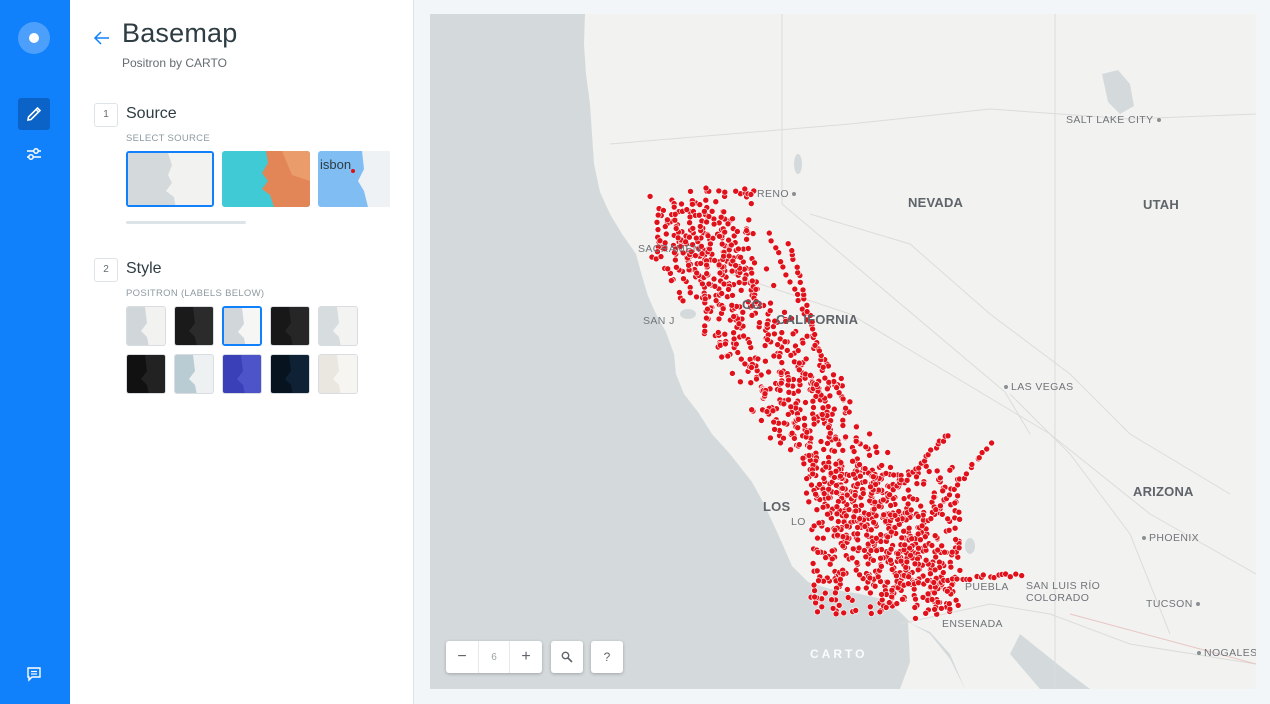 Image resolution: width=1270 pixels, height=704 pixels. What do you see at coordinates (34, 114) in the screenshot?
I see `pencil-icon` at bounding box center [34, 114].